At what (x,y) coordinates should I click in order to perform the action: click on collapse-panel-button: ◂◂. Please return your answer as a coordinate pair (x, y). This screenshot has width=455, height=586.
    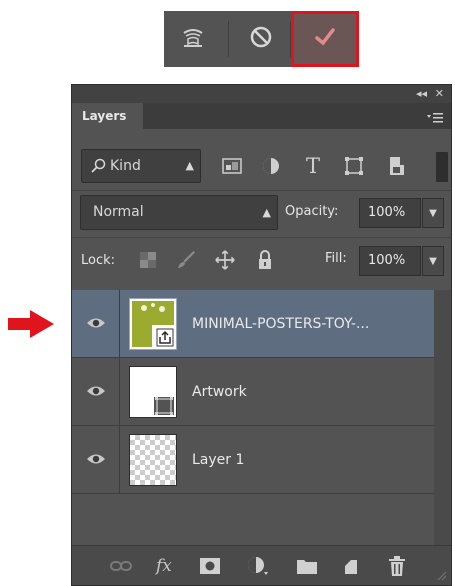
    Looking at the image, I should click on (421, 93).